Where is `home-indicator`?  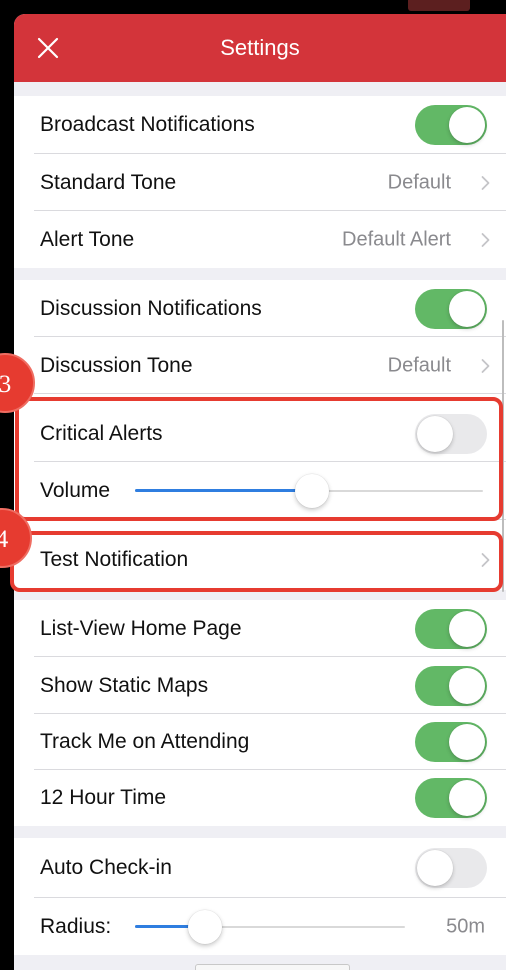
home-indicator is located at coordinates (272, 967).